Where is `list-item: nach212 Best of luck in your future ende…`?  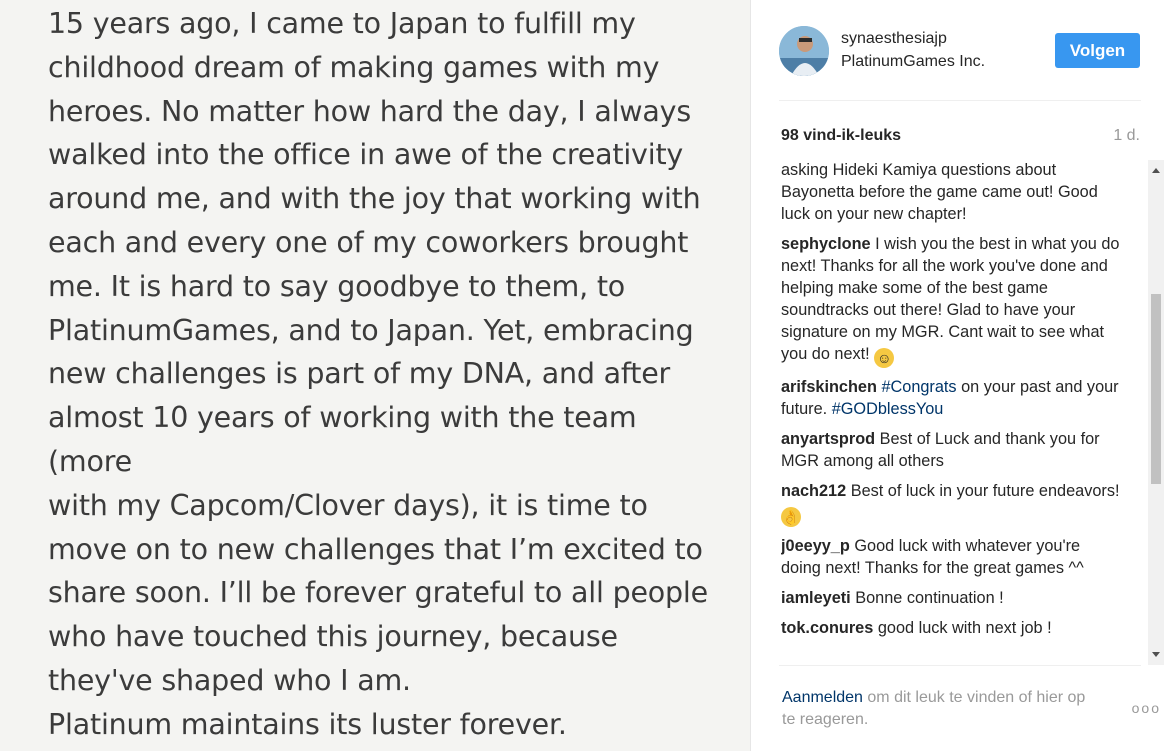
list-item: nach212 Best of luck in your future ende… is located at coordinates (951, 503).